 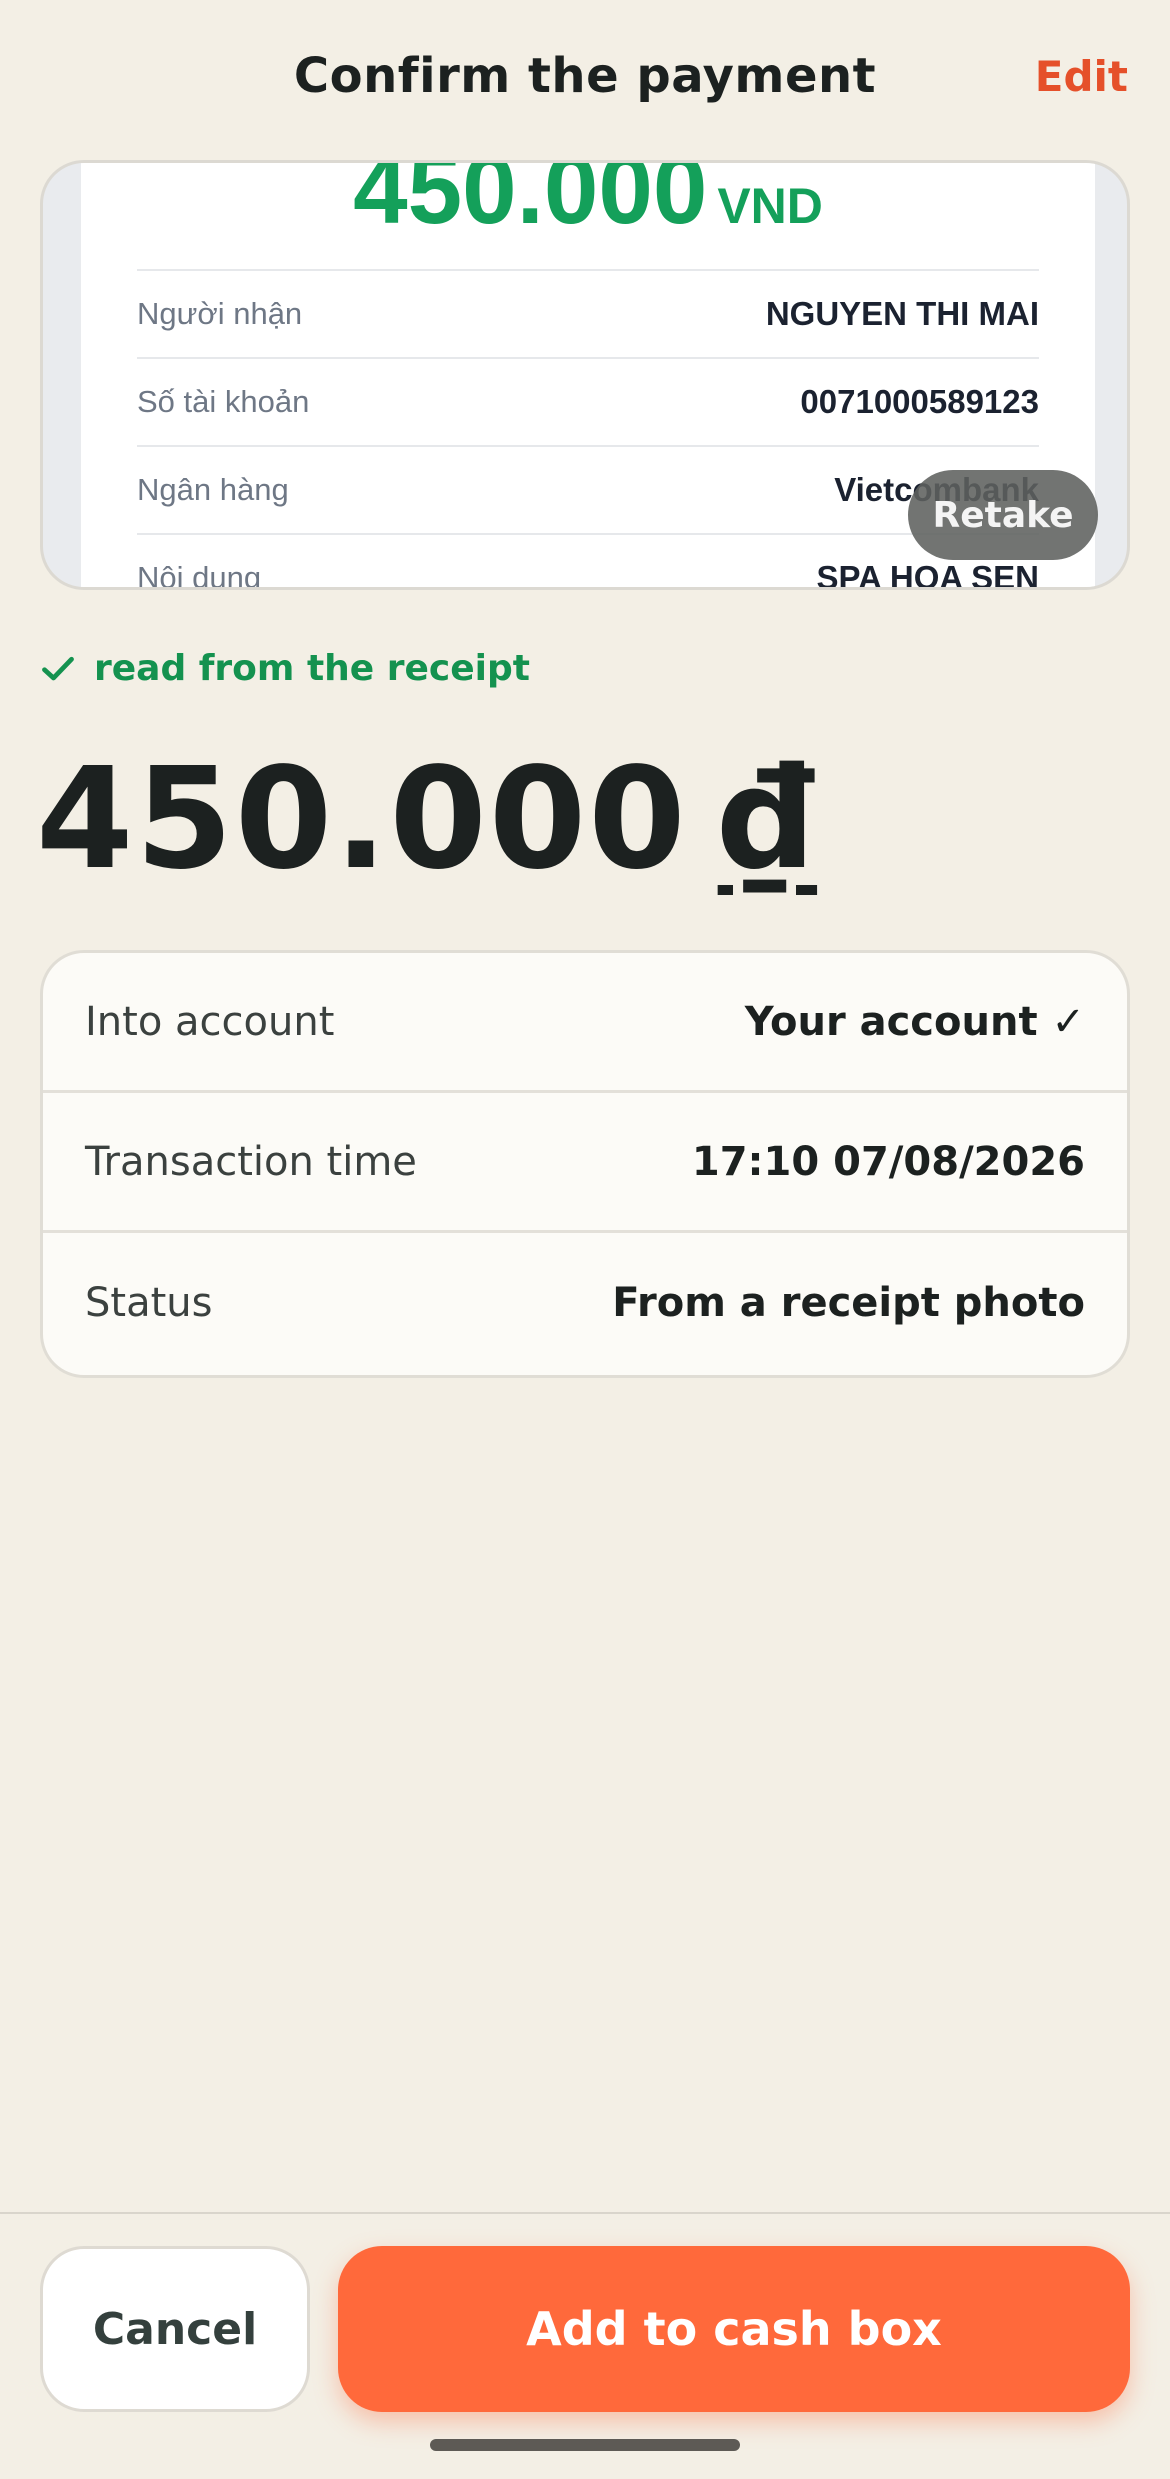 What do you see at coordinates (588, 313) in the screenshot?
I see `receipt-row-recipient: Người nhận NGUYEN THI MAI` at bounding box center [588, 313].